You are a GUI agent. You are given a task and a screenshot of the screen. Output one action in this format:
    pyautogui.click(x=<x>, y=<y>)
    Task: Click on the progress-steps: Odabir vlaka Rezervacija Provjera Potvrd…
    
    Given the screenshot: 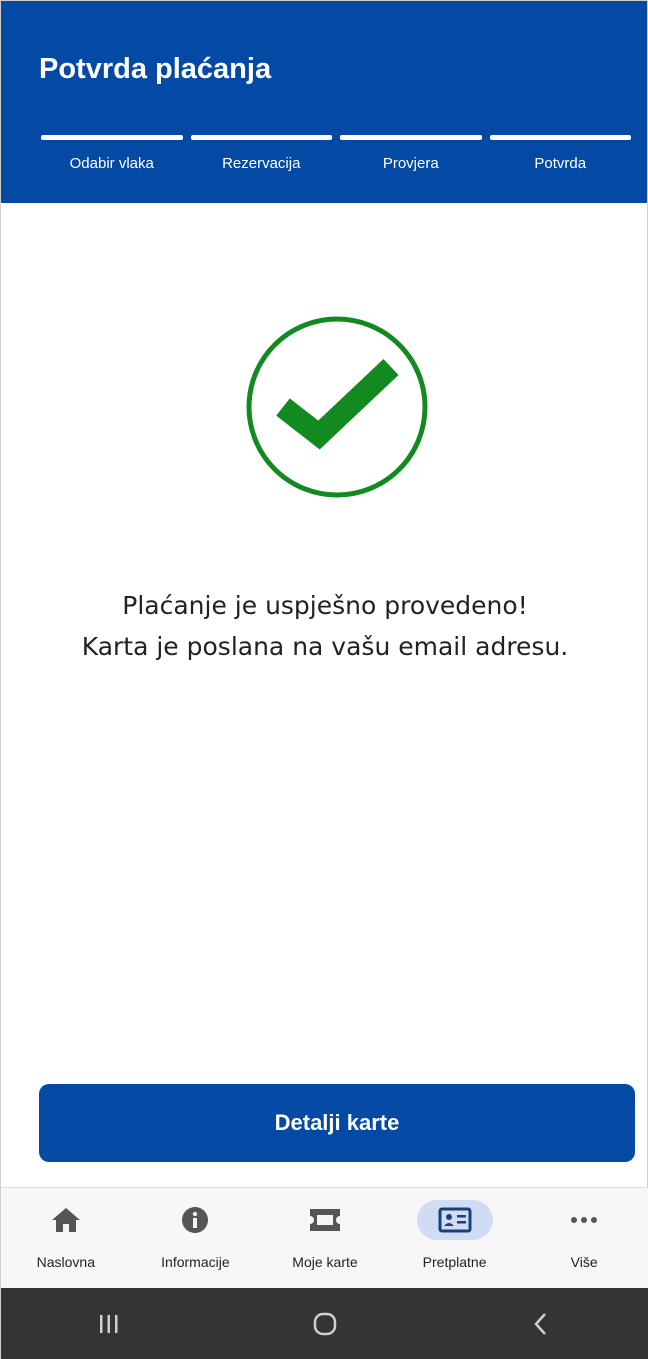 What is the action you would take?
    pyautogui.click(x=336, y=160)
    